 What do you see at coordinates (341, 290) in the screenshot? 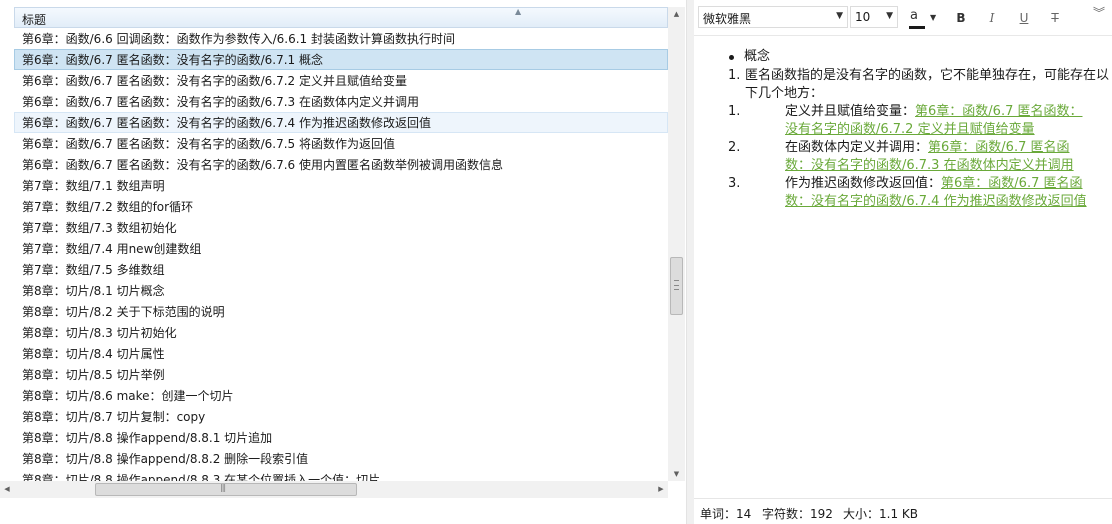
I see `list-row: 第8章：切片/8.1 切片概念` at bounding box center [341, 290].